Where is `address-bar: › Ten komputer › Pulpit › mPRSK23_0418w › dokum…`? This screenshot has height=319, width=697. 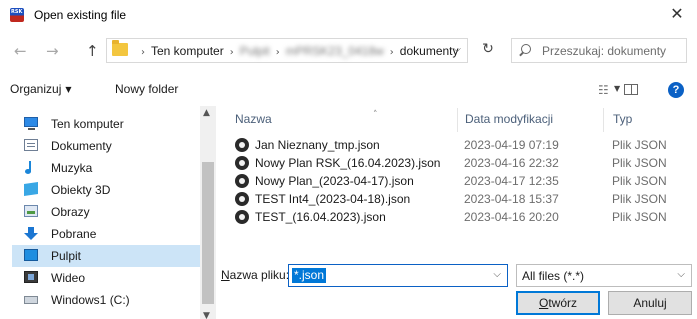 address-bar: › Ten komputer › Pulpit › mPRSK23_0418w › dokum… is located at coordinates (287, 50).